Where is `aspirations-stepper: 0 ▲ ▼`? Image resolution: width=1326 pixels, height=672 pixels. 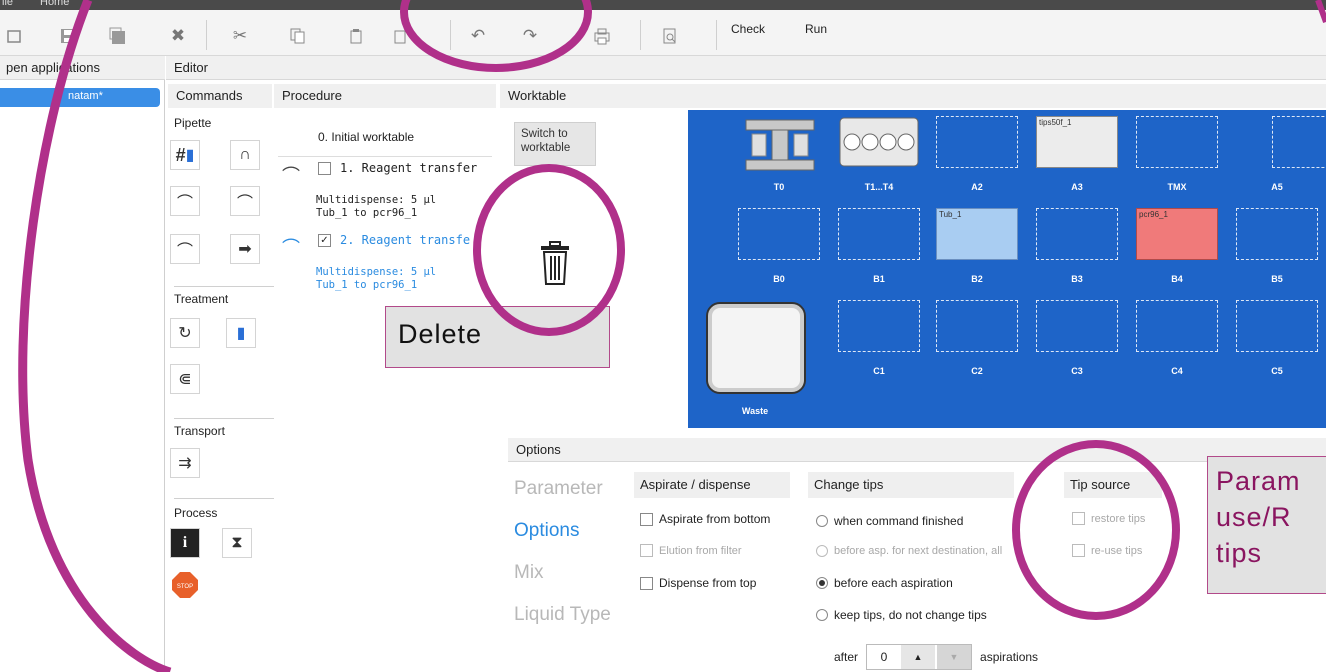
aspirations-stepper: 0 ▲ ▼ is located at coordinates (919, 657).